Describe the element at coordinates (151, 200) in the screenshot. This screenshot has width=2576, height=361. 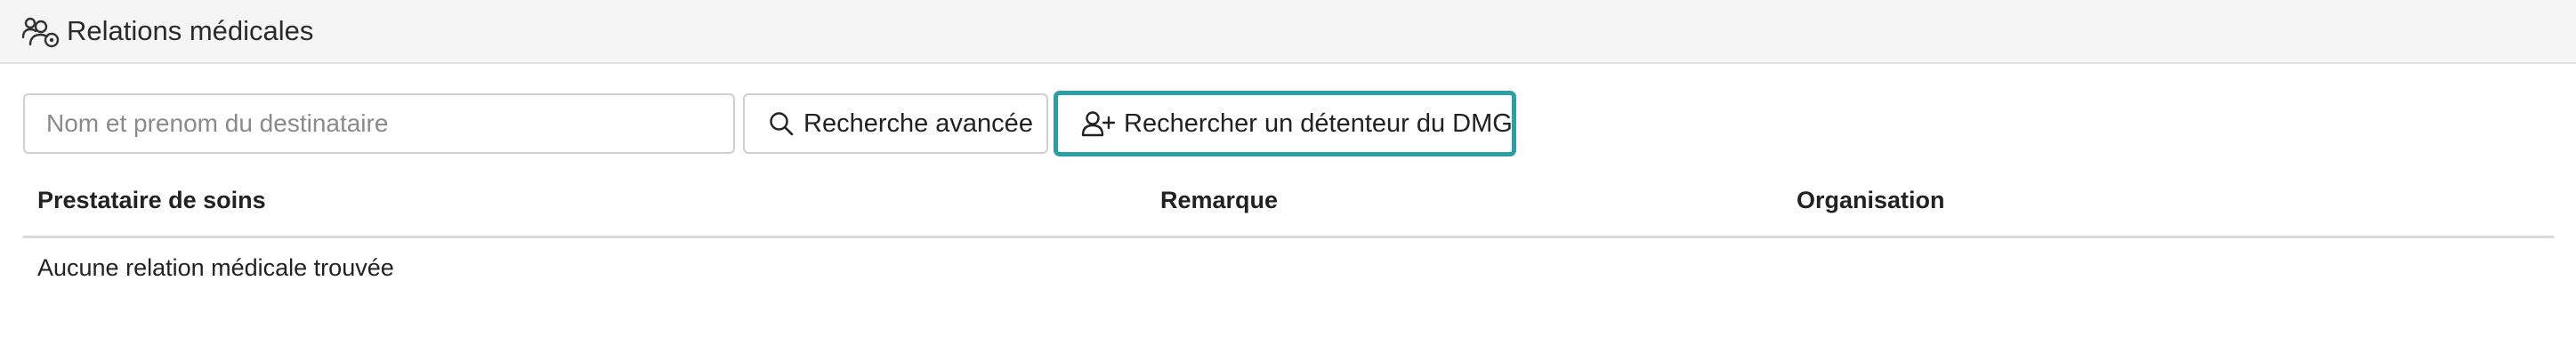
I see `column-header-provider: Prestataire de soins` at that location.